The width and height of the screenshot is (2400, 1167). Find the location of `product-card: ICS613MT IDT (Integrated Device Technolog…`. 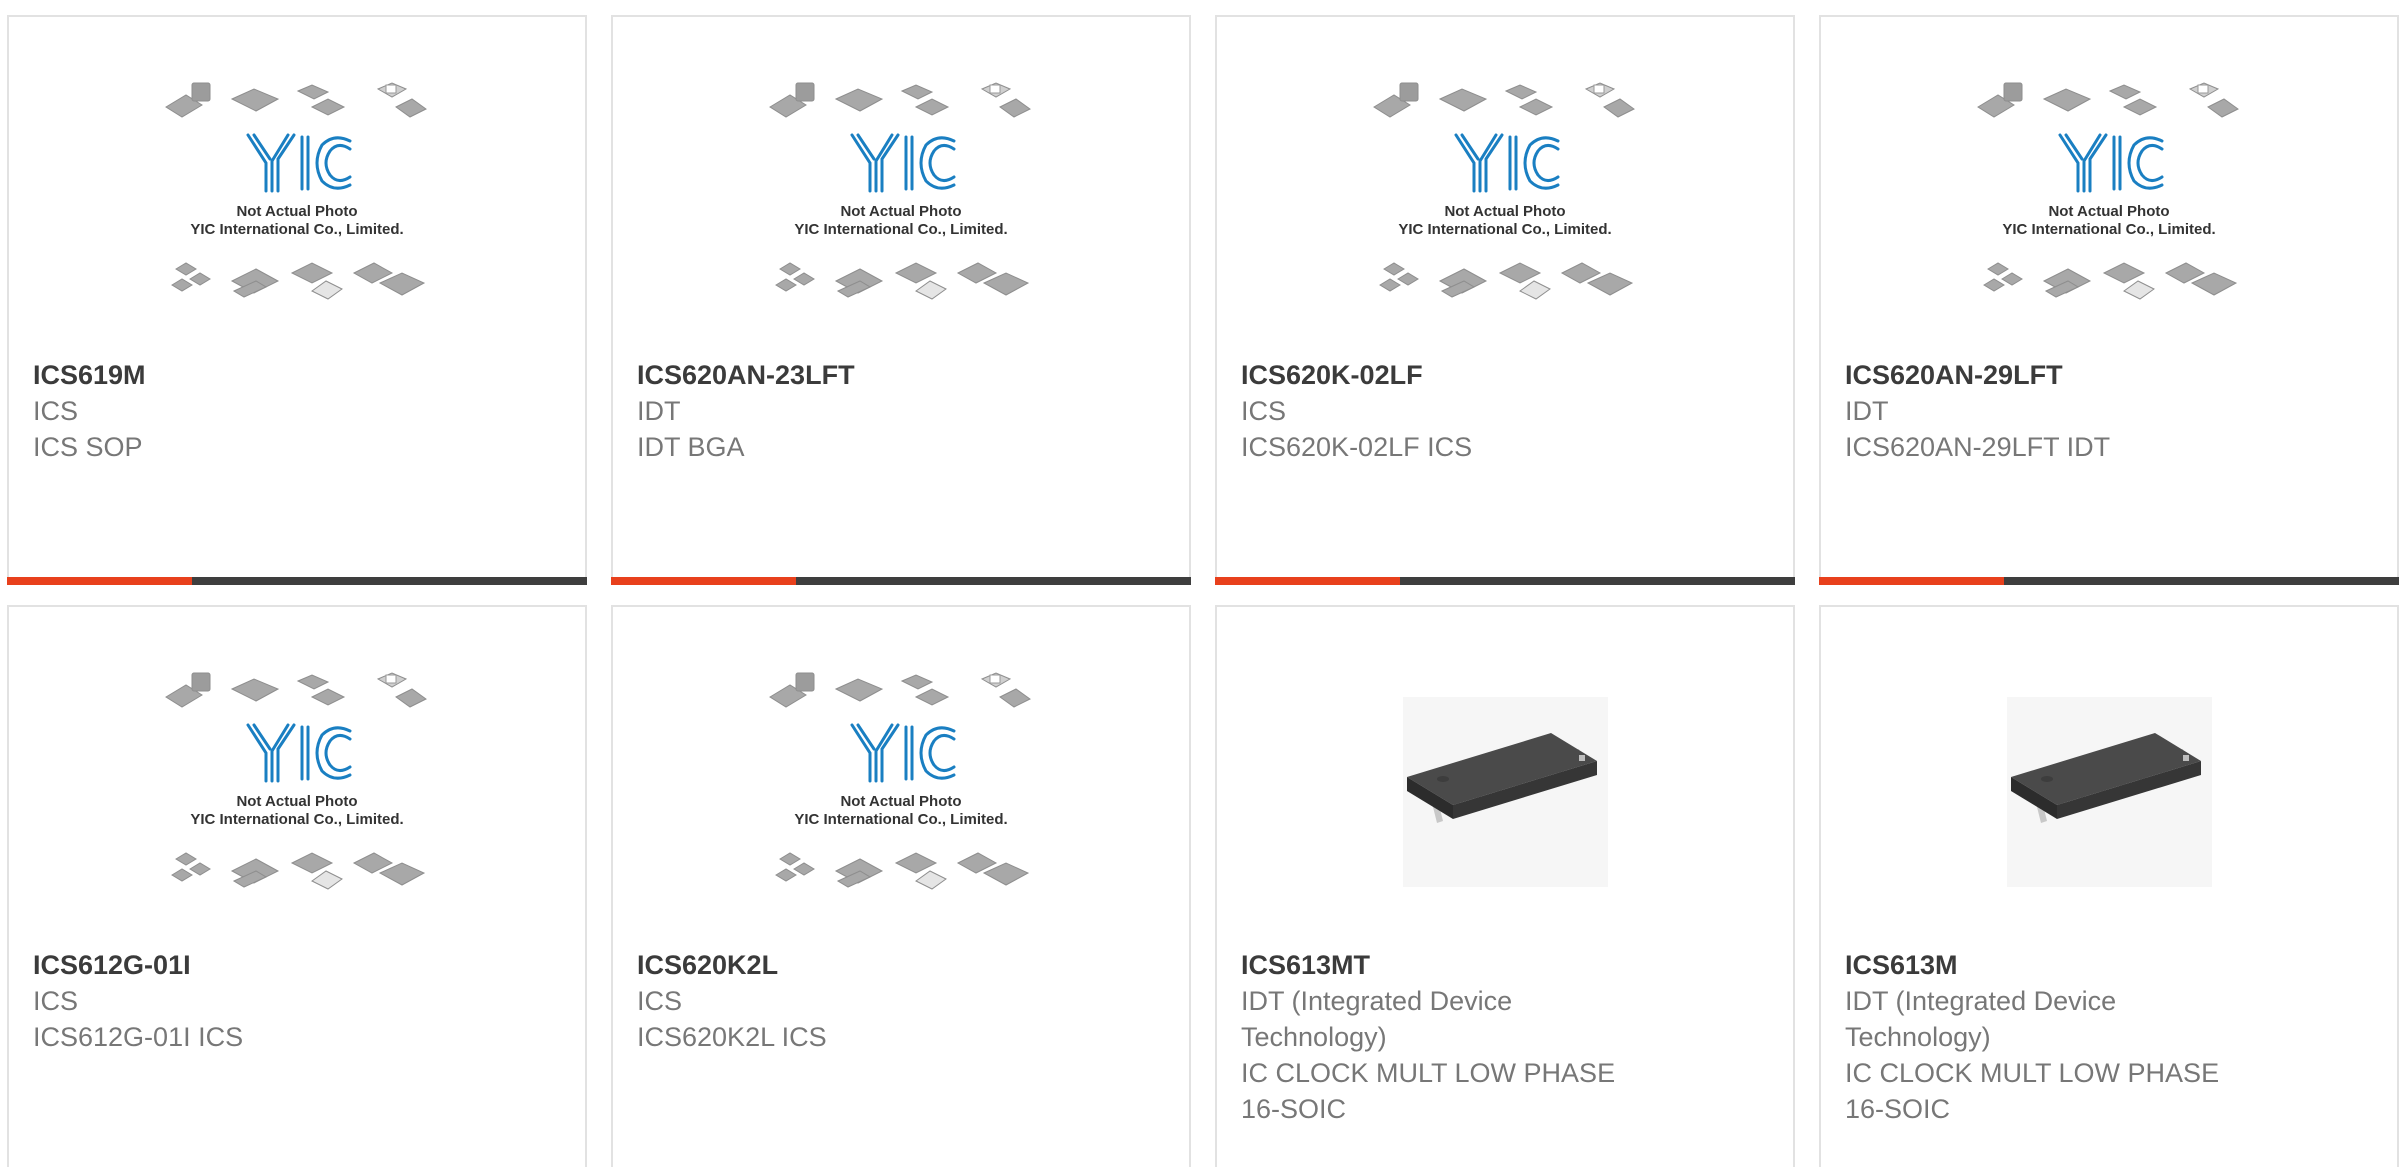

product-card: ICS613MT IDT (Integrated Device Technolog… is located at coordinates (1505, 886).